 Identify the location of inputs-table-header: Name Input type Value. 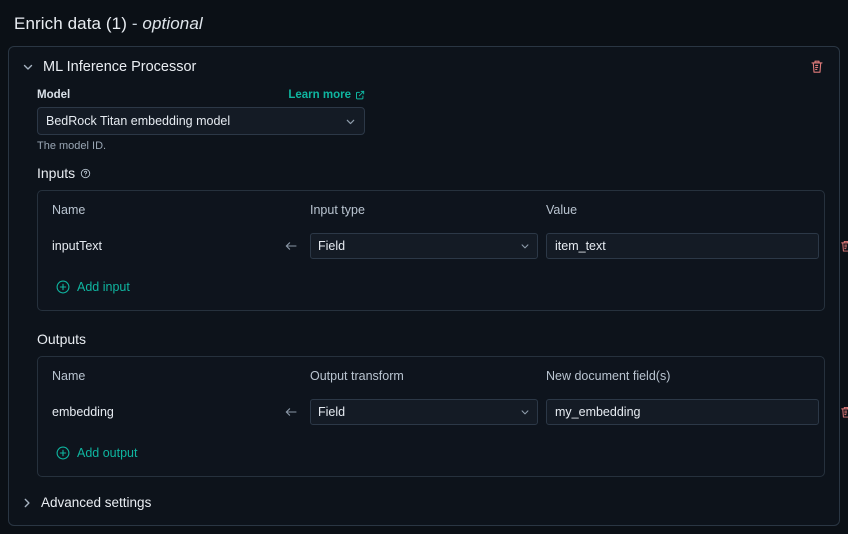
(431, 209).